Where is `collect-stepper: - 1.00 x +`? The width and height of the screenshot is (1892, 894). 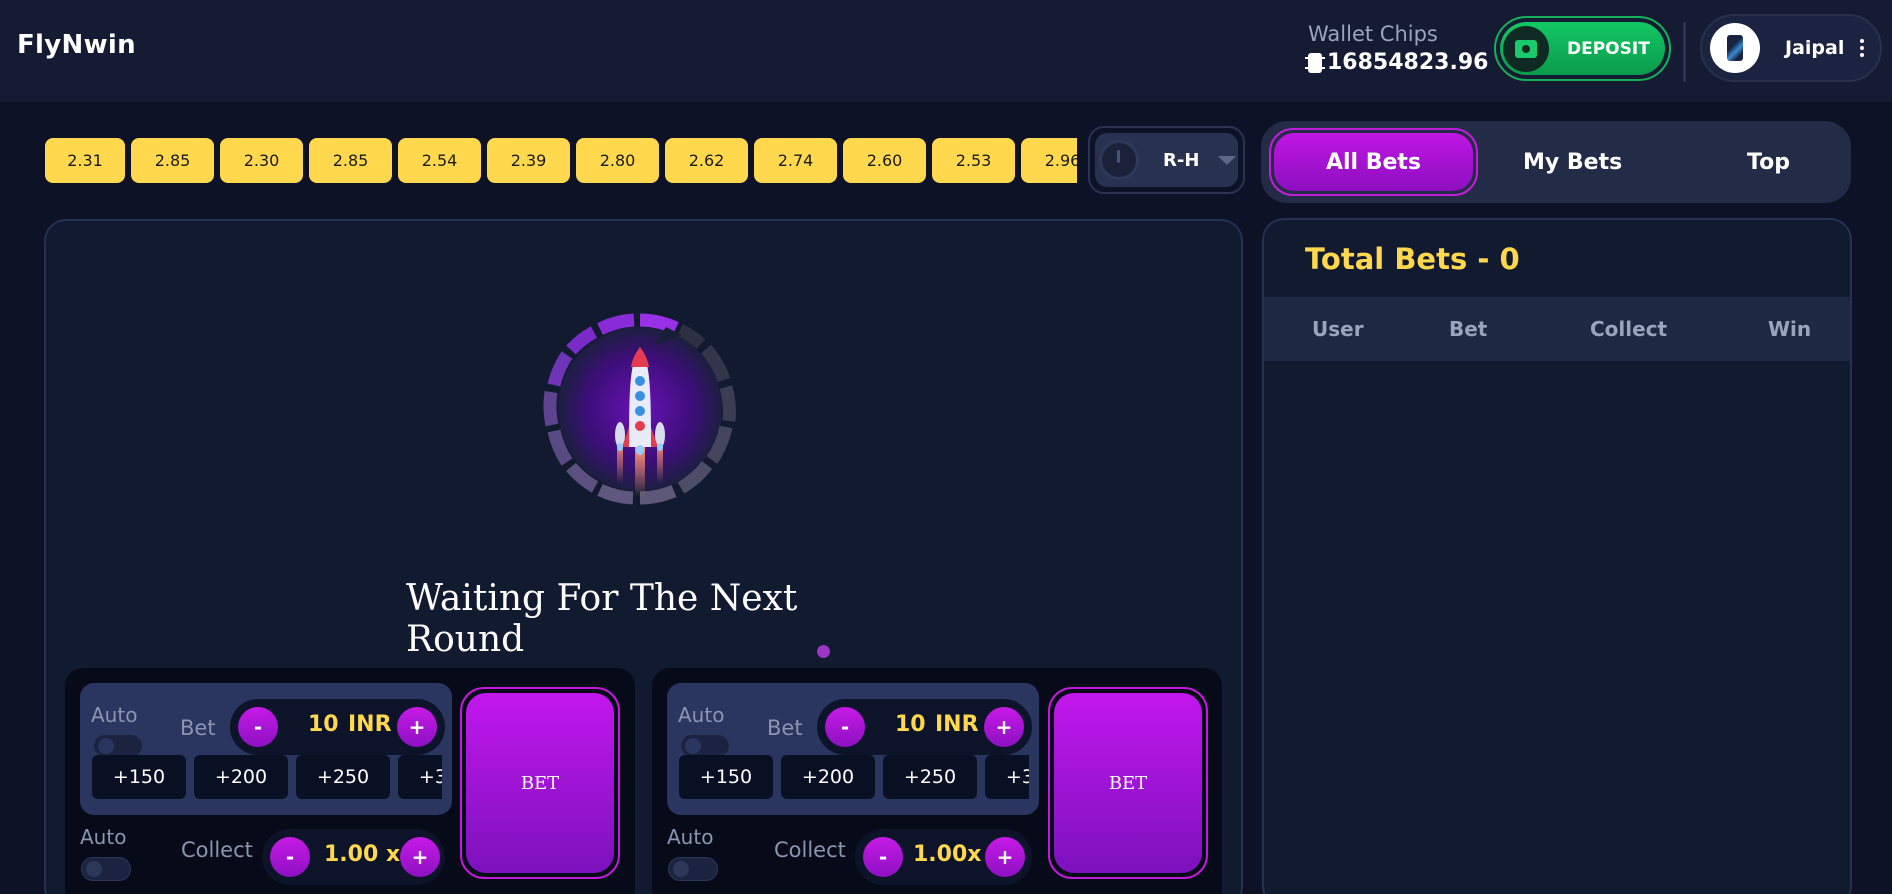 collect-stepper: - 1.00 x + is located at coordinates (353, 857).